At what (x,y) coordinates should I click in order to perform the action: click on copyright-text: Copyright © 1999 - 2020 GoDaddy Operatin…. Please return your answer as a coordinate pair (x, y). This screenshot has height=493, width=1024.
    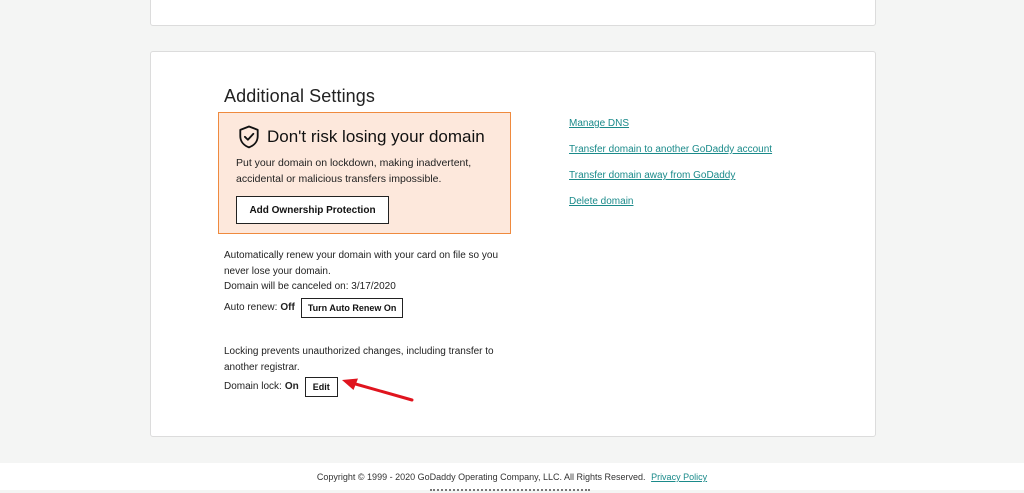
    Looking at the image, I should click on (481, 477).